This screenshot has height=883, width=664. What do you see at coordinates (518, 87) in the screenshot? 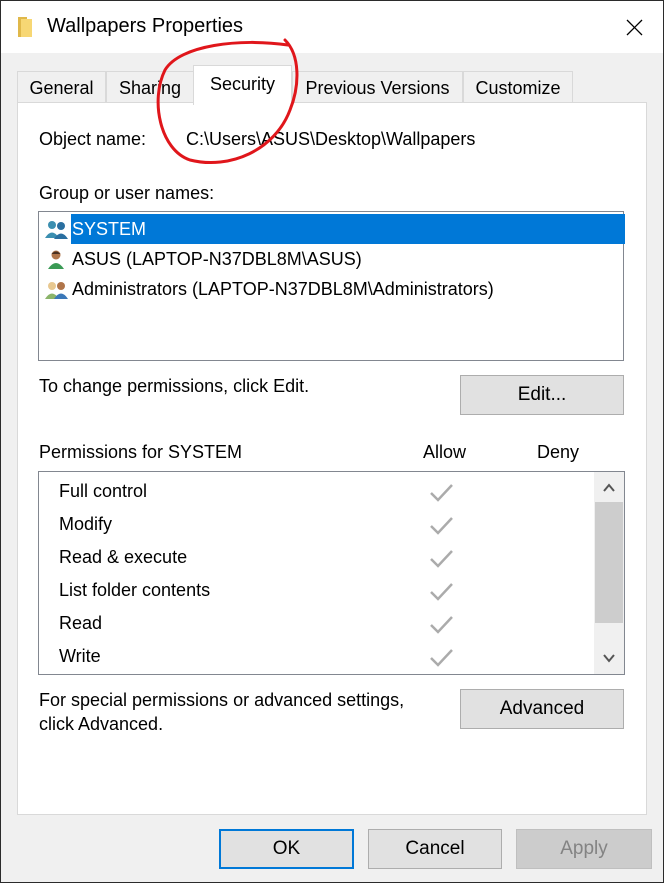
I see `tab-customize: Customize` at bounding box center [518, 87].